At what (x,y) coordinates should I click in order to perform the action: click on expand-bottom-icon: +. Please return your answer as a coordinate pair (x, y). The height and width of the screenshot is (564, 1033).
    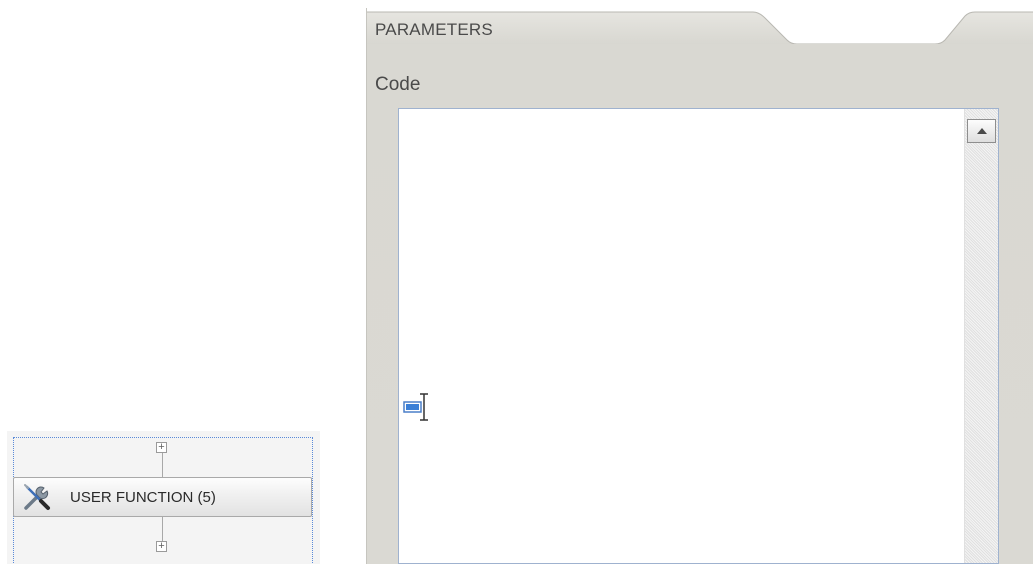
    Looking at the image, I should click on (161, 546).